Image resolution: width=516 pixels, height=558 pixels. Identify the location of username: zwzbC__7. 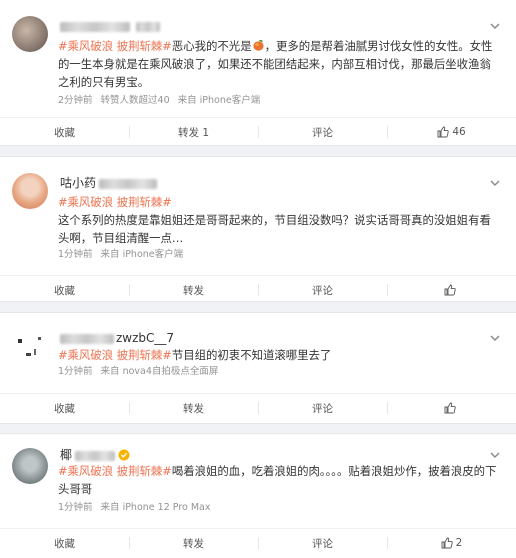
(117, 338).